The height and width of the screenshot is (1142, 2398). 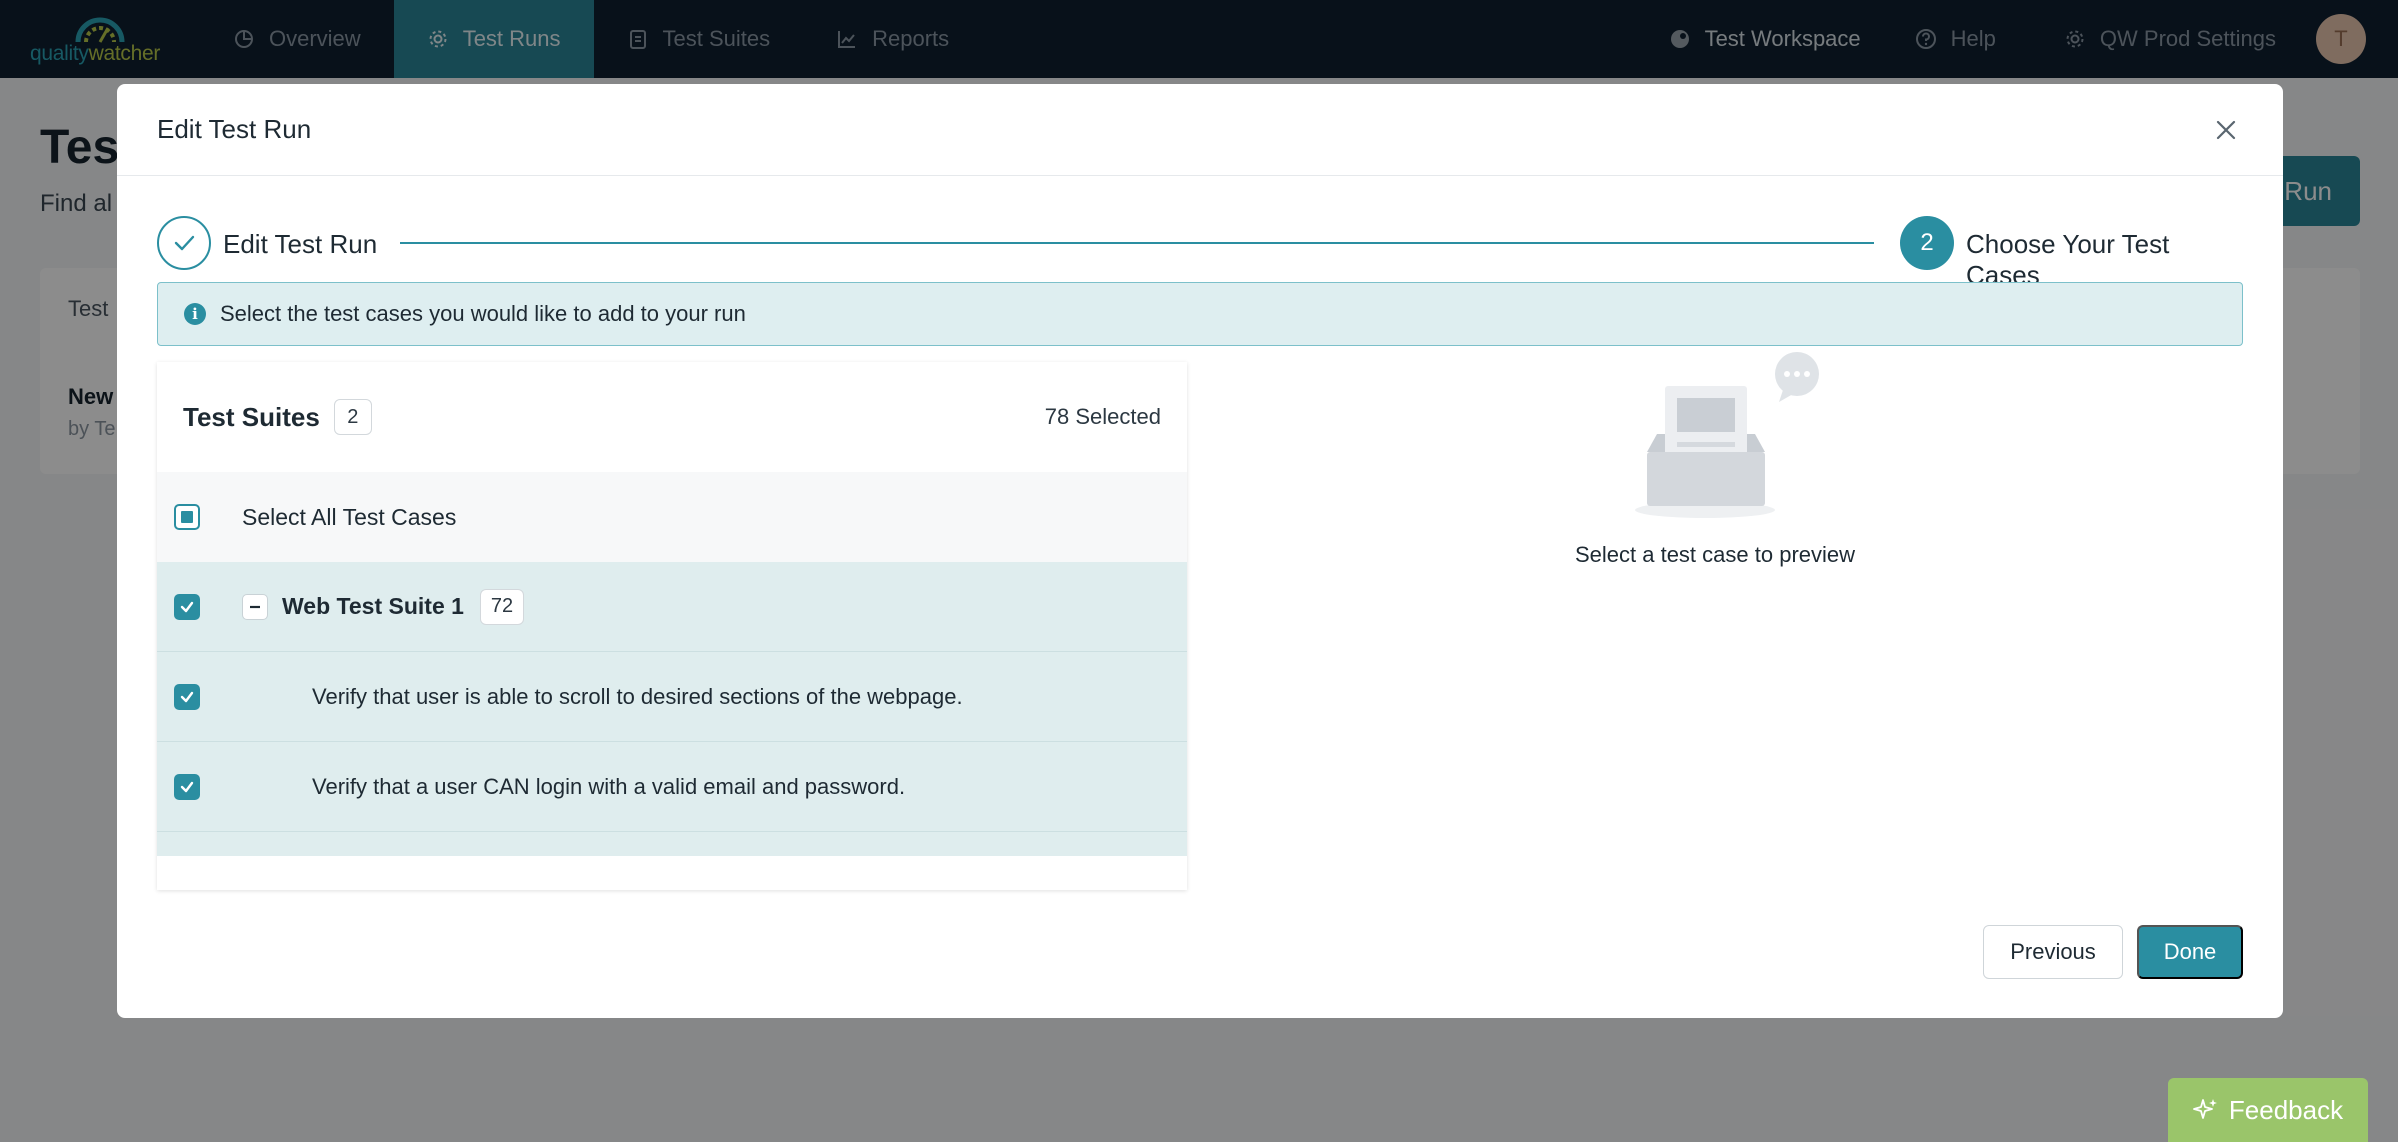 I want to click on step-2-number: 2, so click(x=1927, y=243).